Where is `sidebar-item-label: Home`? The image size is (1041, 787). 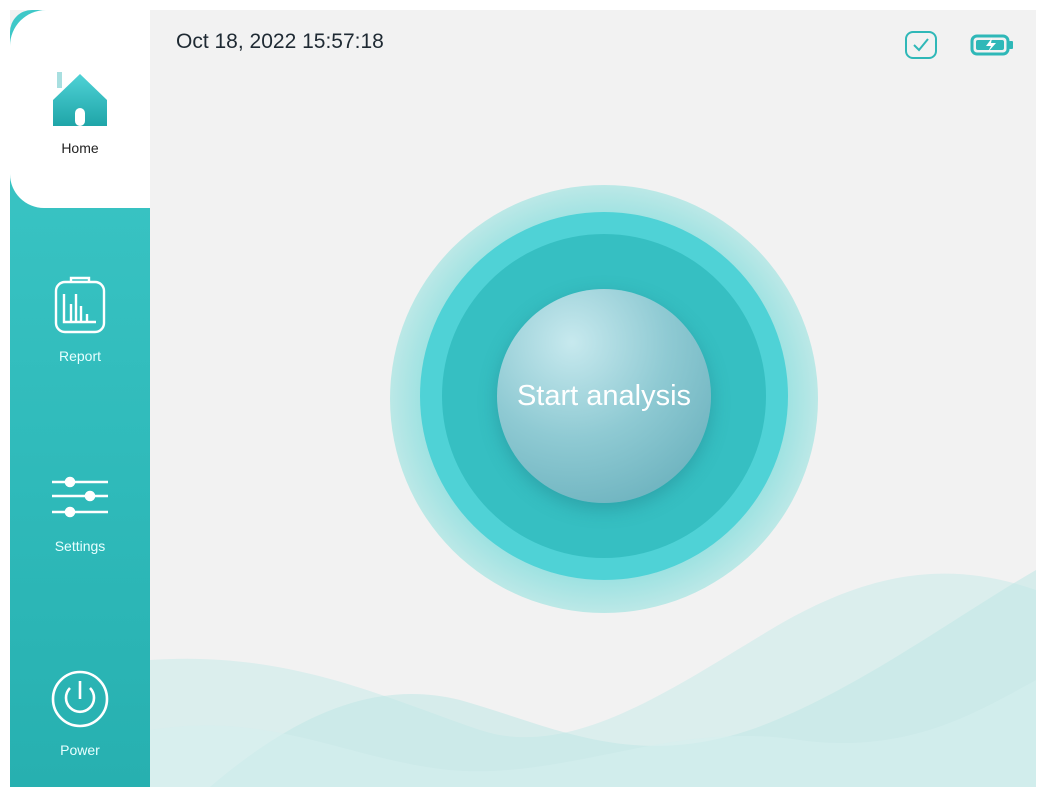 sidebar-item-label: Home is located at coordinates (80, 148).